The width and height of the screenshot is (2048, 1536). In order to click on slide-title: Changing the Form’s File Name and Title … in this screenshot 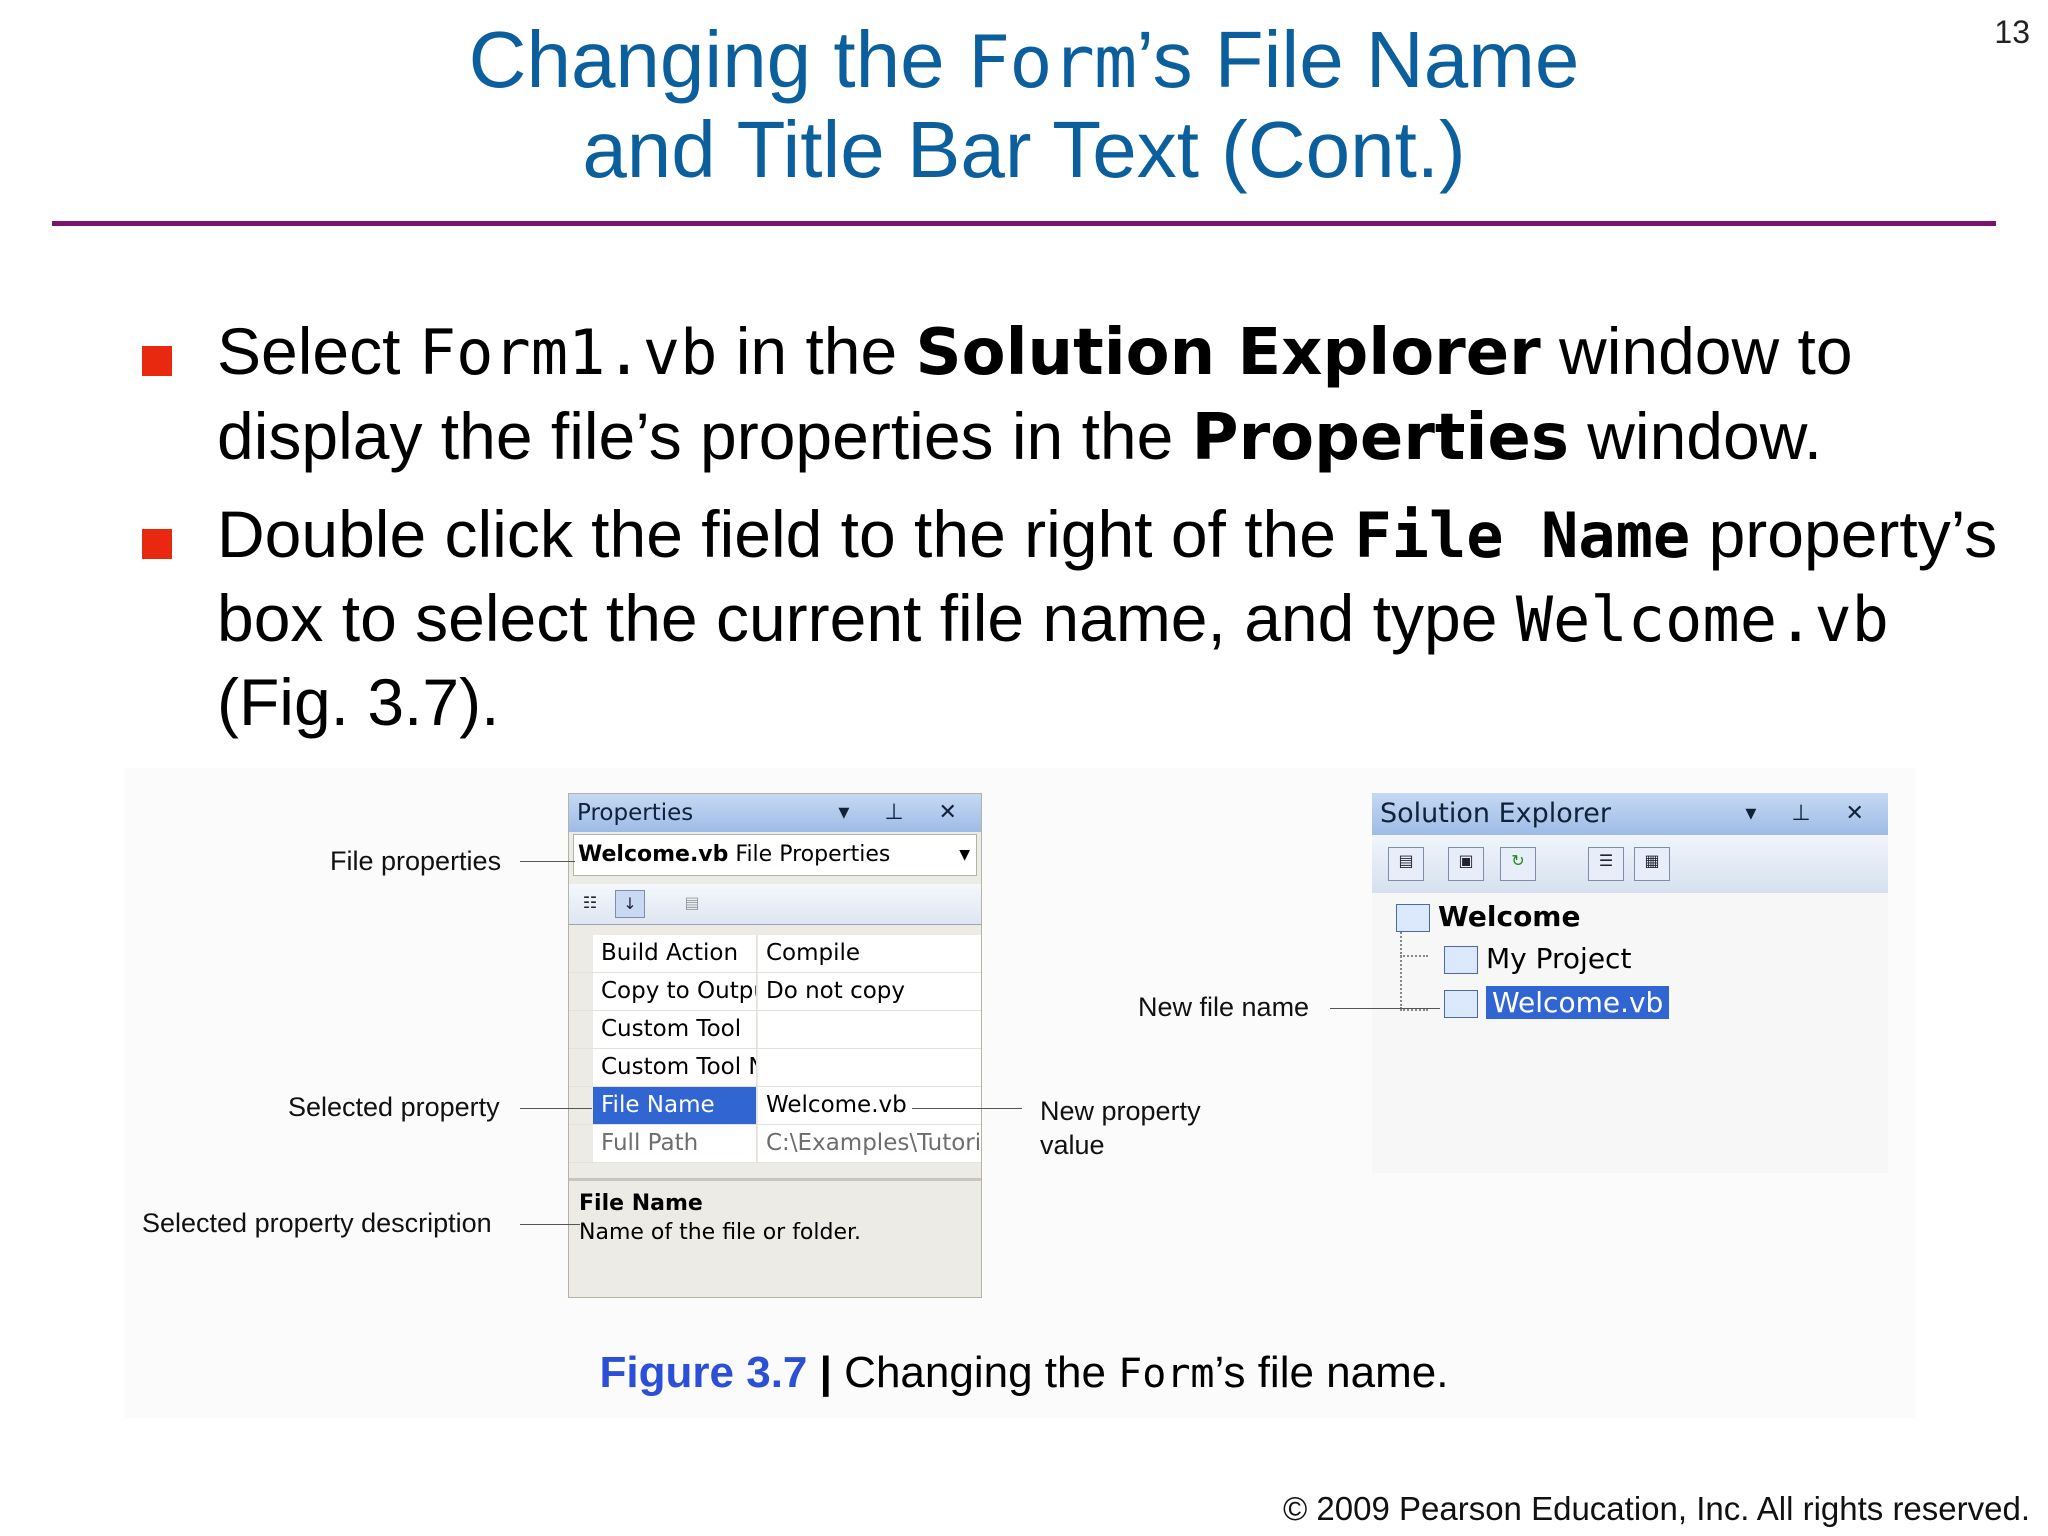, I will do `click(1024, 105)`.